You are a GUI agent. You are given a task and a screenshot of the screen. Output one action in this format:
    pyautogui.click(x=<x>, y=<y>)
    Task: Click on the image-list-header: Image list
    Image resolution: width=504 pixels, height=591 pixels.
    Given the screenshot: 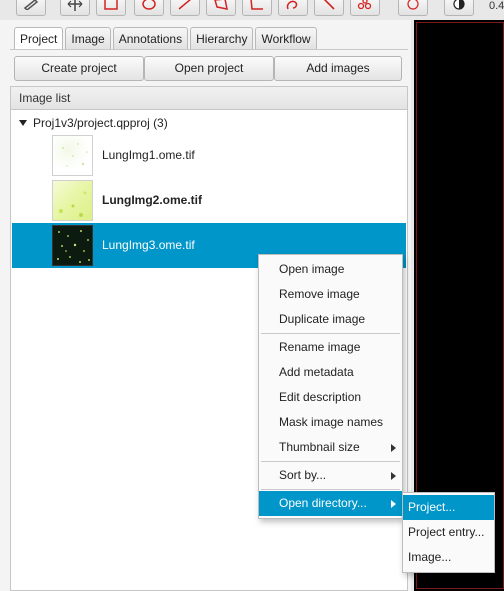 What is the action you would take?
    pyautogui.click(x=209, y=98)
    